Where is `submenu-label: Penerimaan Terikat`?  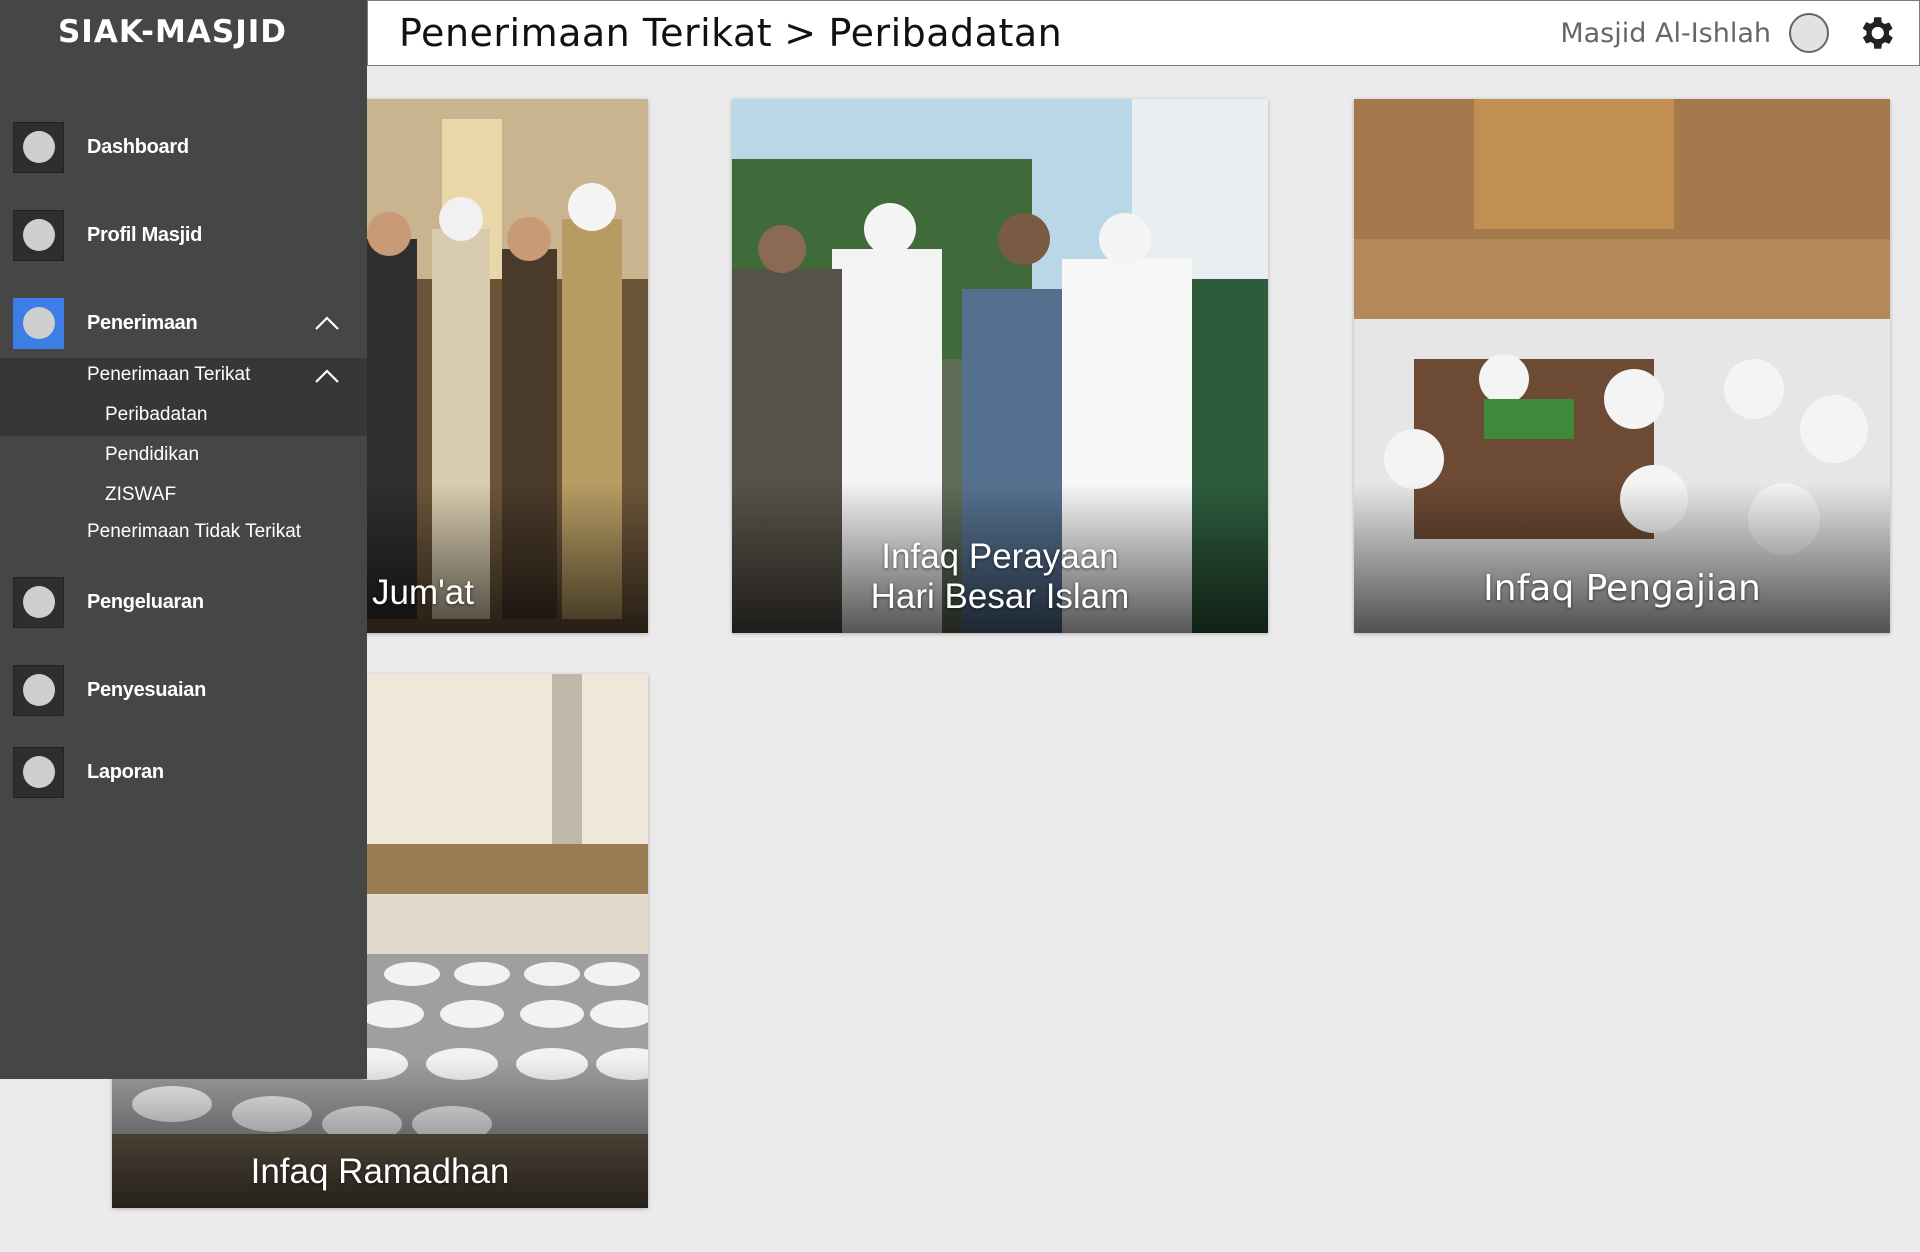 submenu-label: Penerimaan Terikat is located at coordinates (169, 374).